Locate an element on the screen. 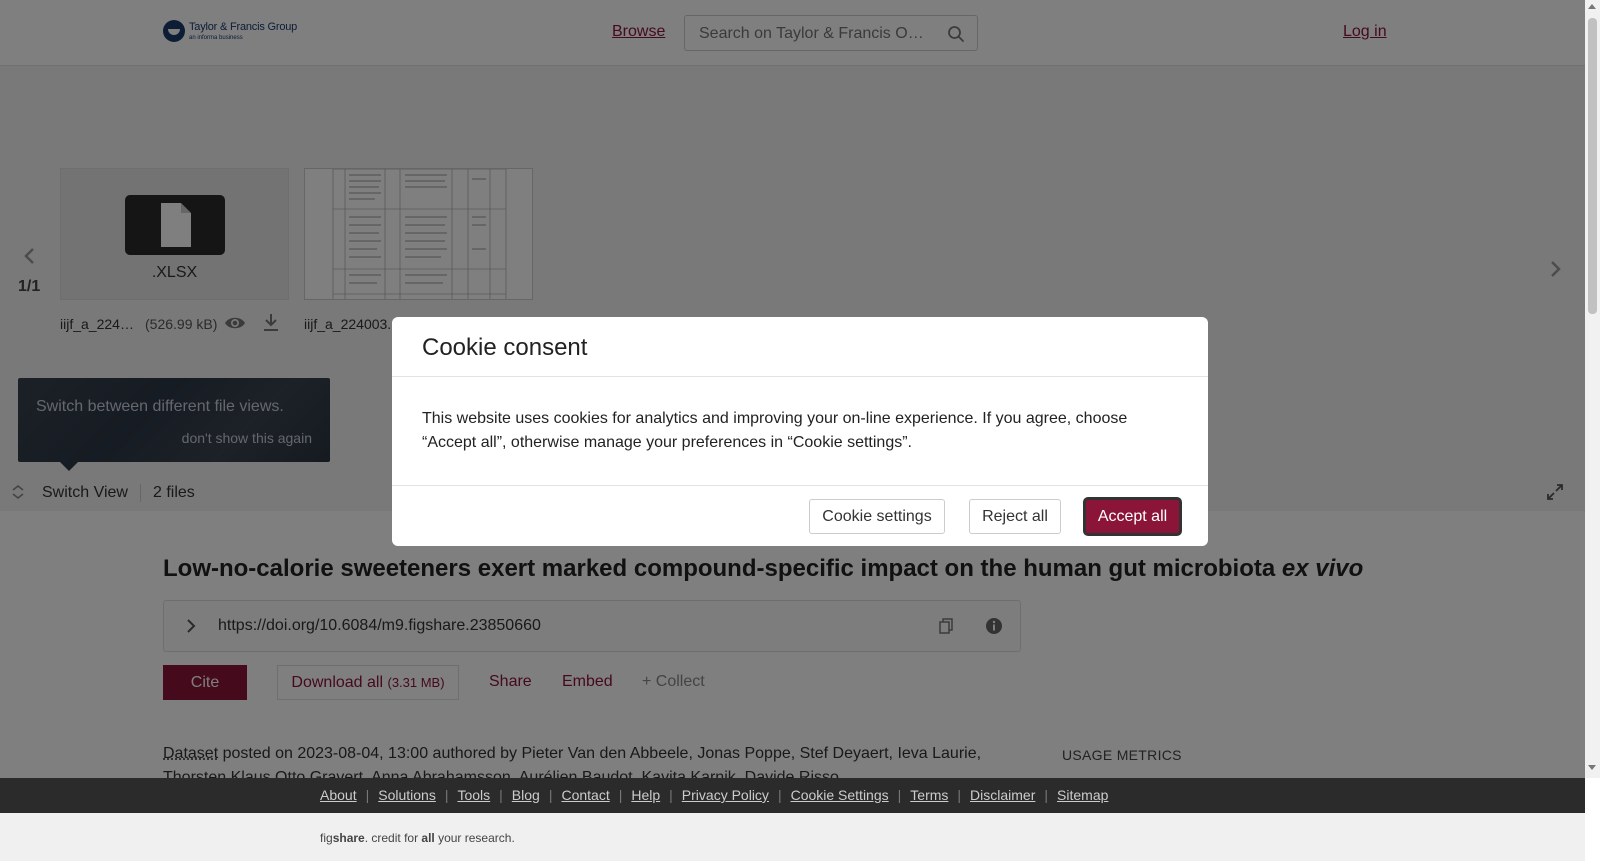  cookie-settings-button: Cookie settings is located at coordinates (877, 516).